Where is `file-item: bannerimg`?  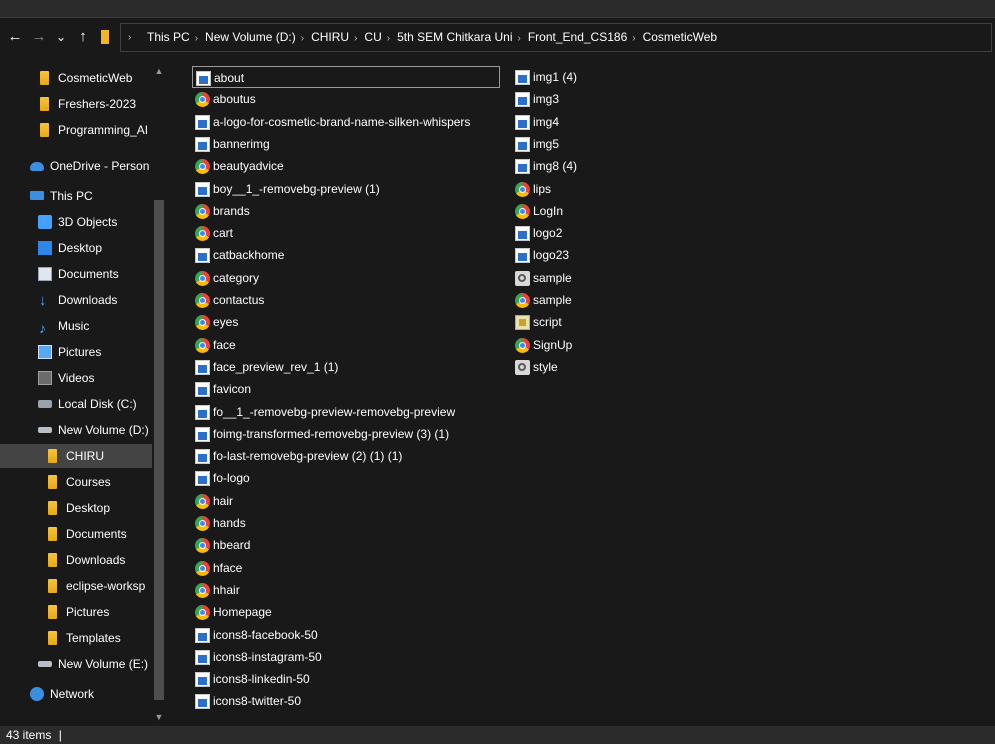
file-item: bannerimg is located at coordinates (346, 144).